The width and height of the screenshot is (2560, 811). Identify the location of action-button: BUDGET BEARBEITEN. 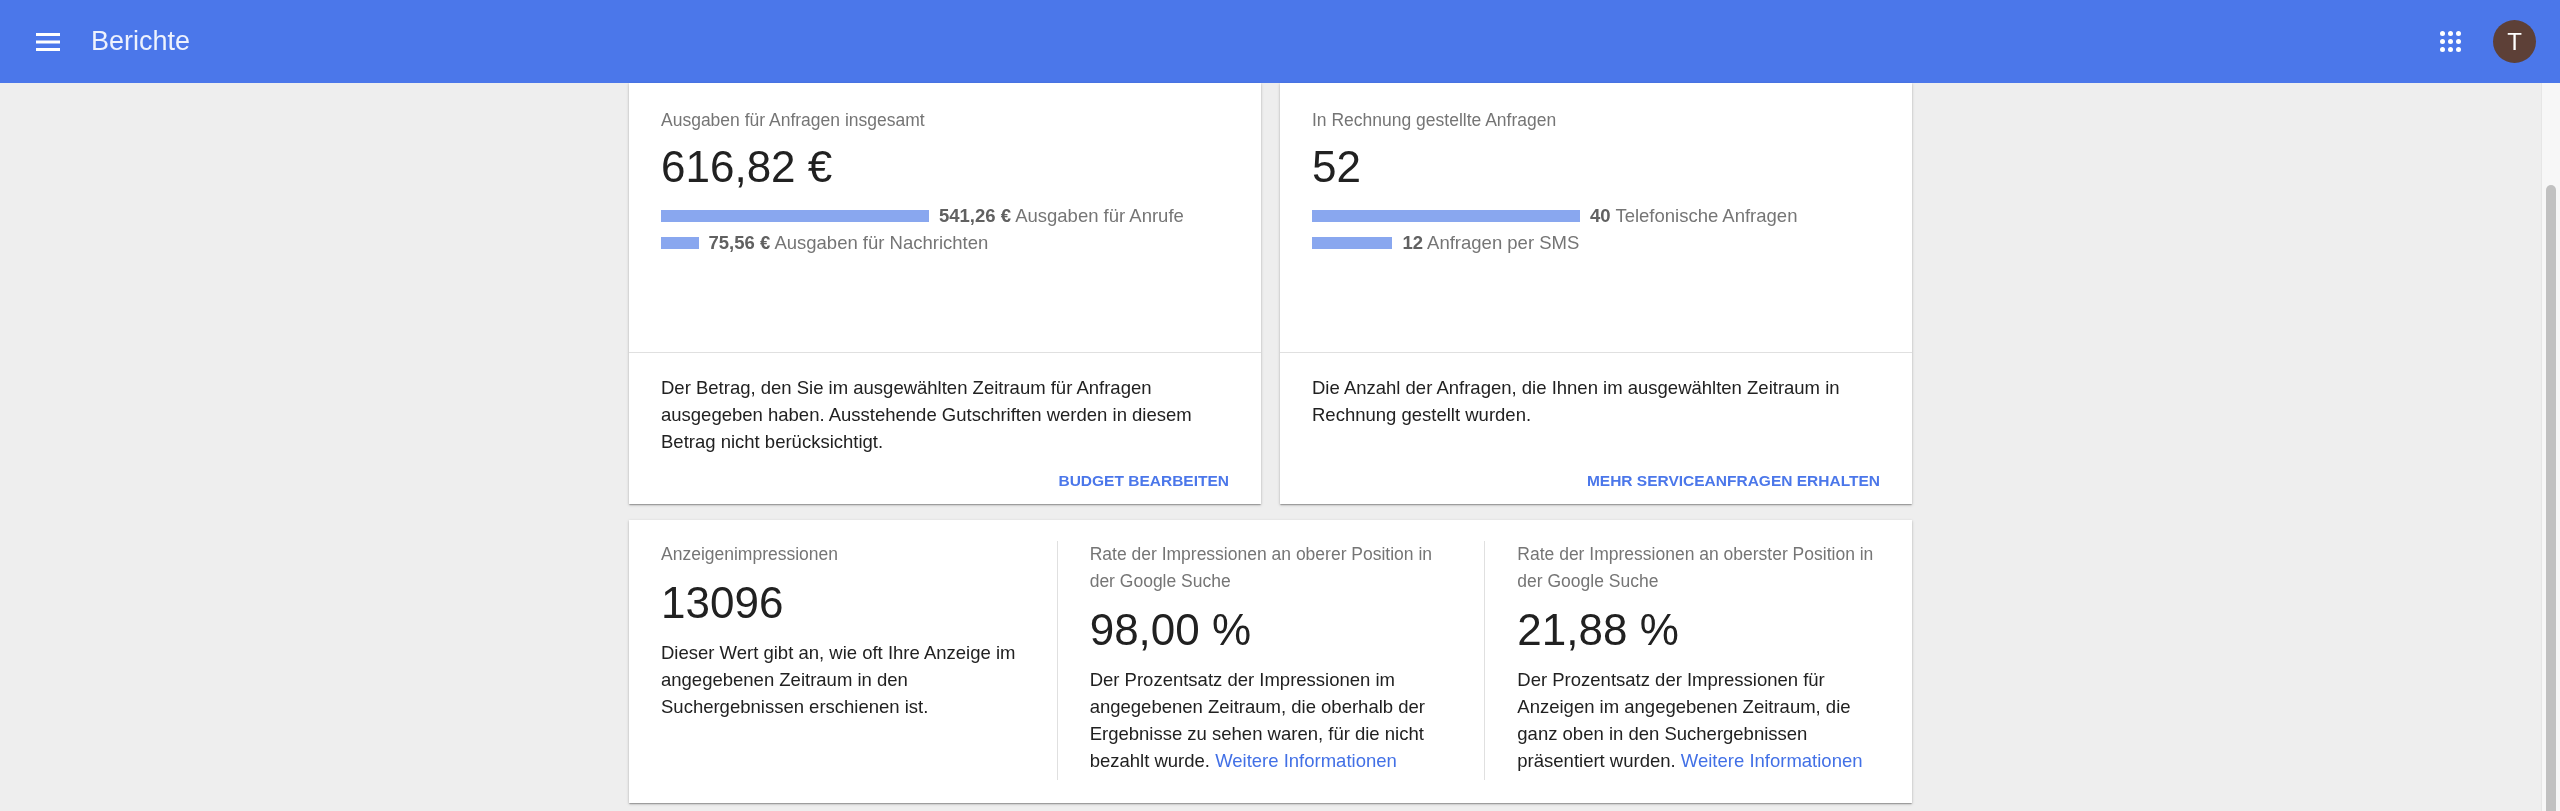
(1143, 481).